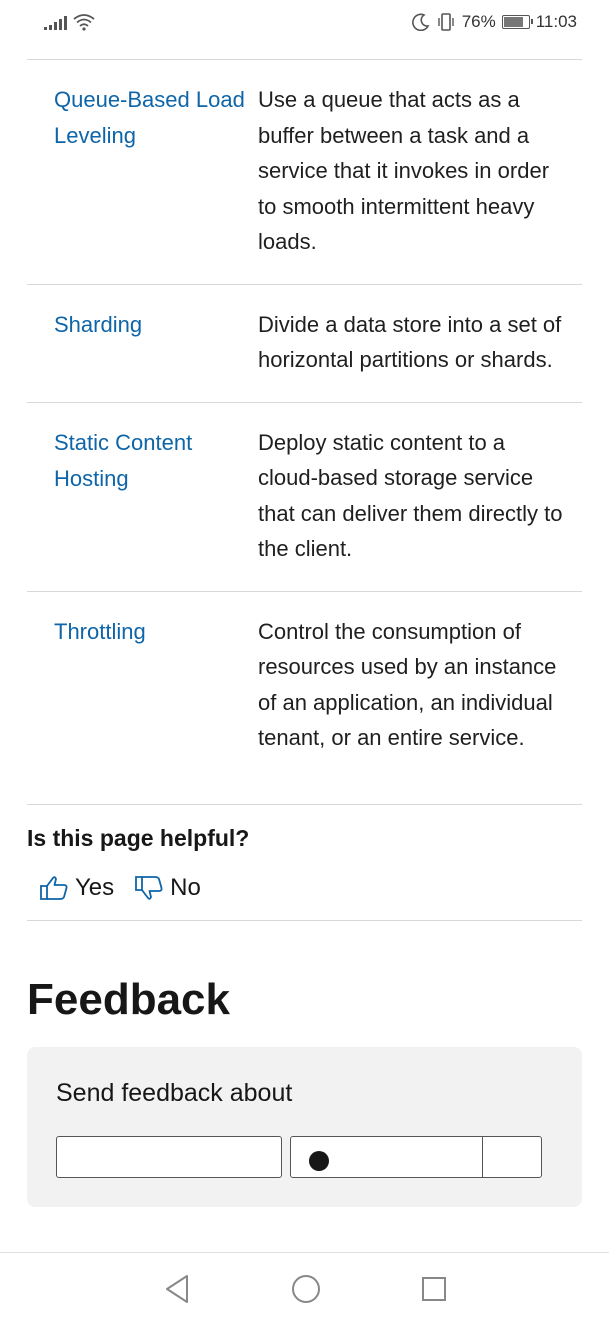 The height and width of the screenshot is (1324, 609). I want to click on pattern-link: Static Content Hosting, so click(142, 496).